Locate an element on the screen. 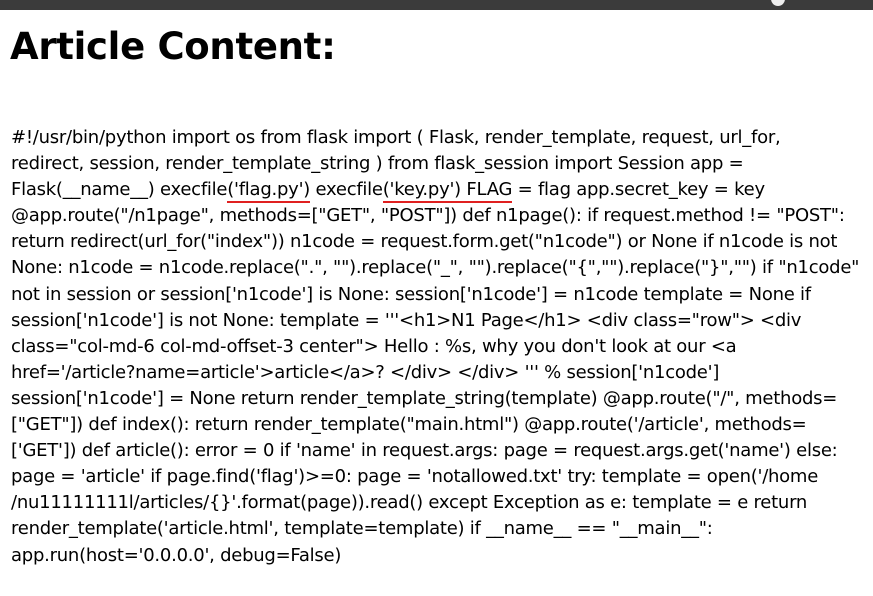 This screenshot has height=596, width=873. toolbar-icon is located at coordinates (778, 3).